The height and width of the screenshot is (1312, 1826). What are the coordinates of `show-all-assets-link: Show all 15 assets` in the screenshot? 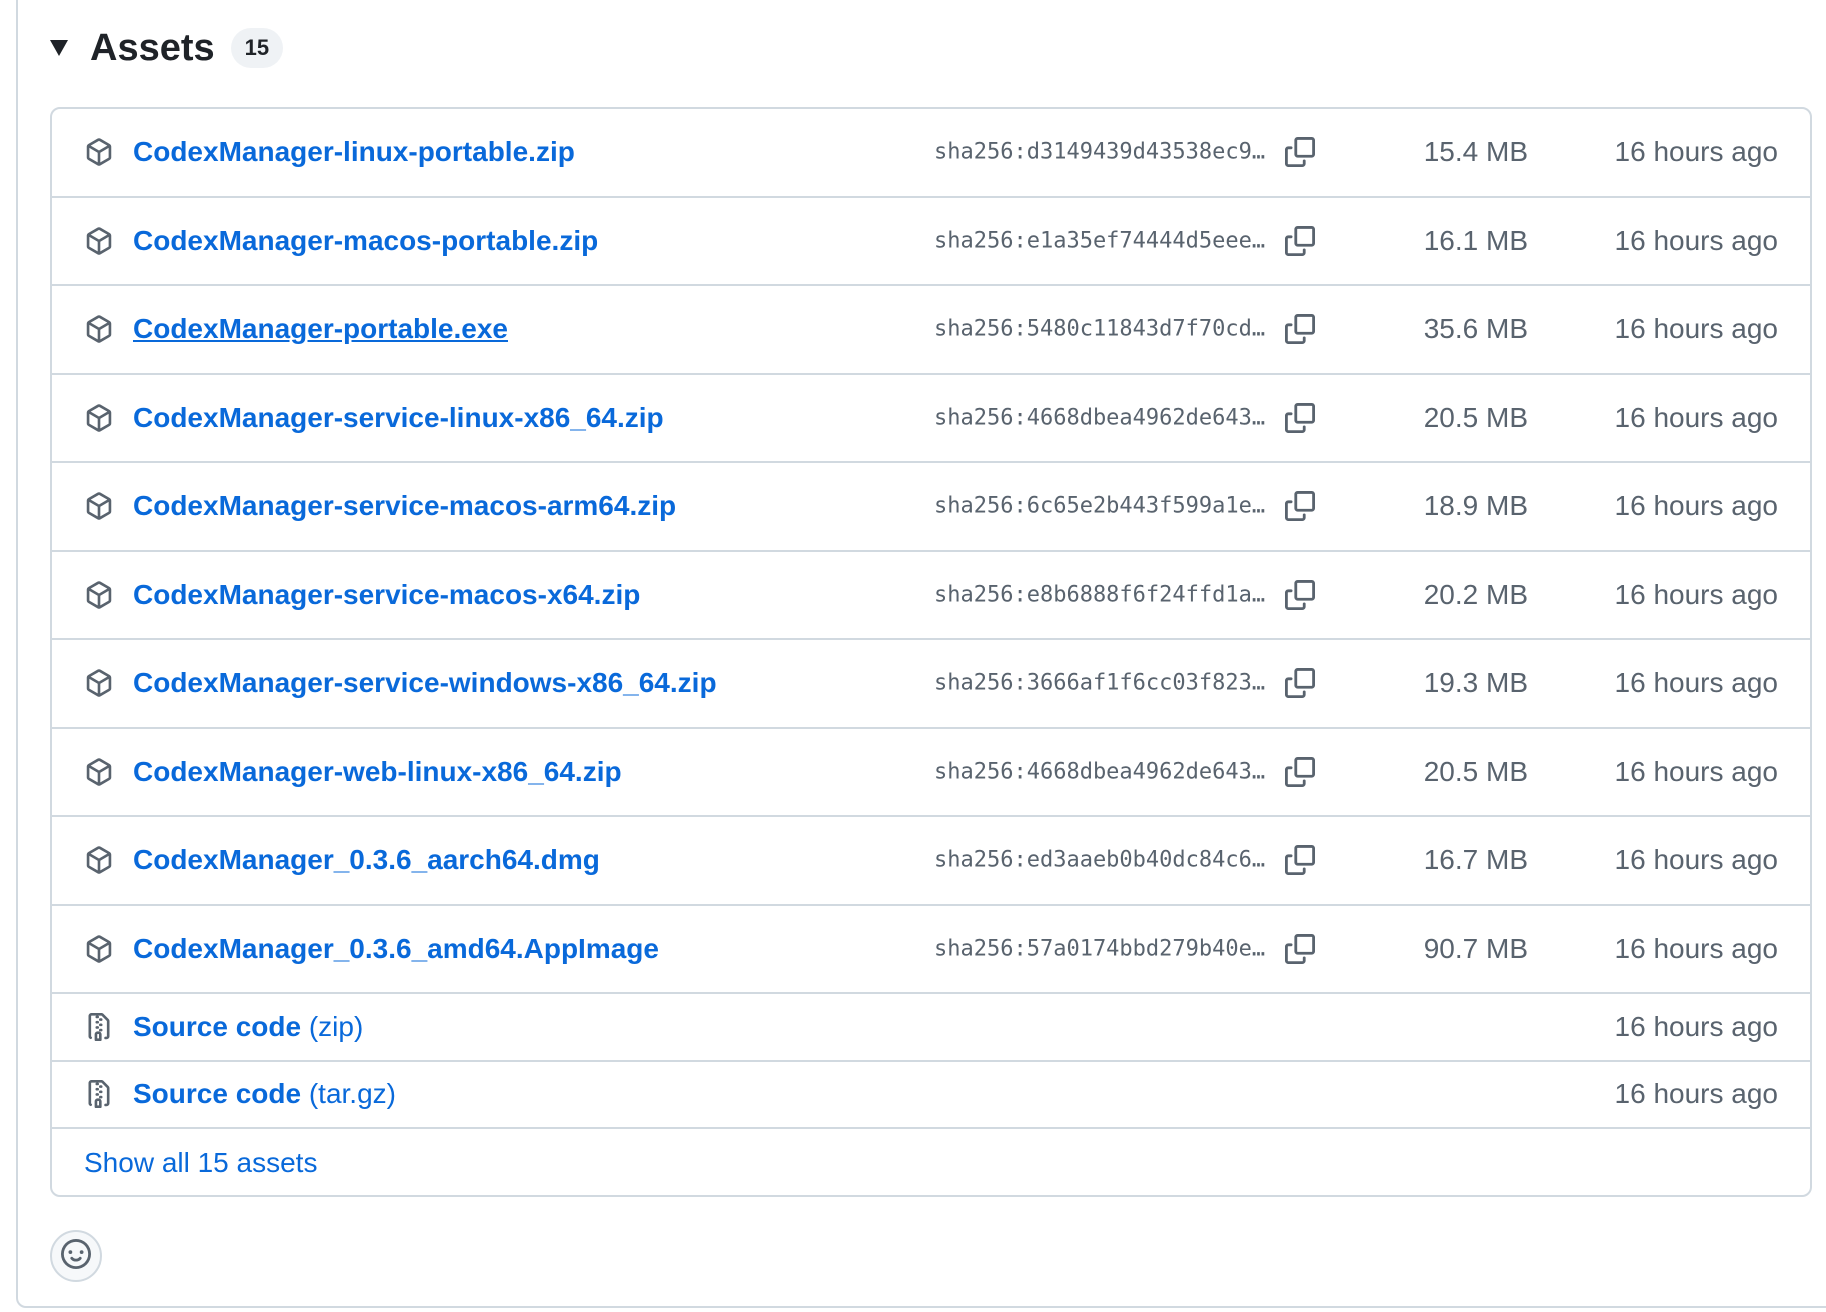 It's located at (200, 1163).